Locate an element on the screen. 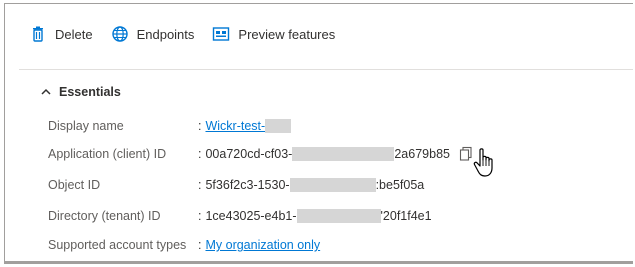 This screenshot has height=267, width=635. field-label: Supported account types is located at coordinates (117, 245).